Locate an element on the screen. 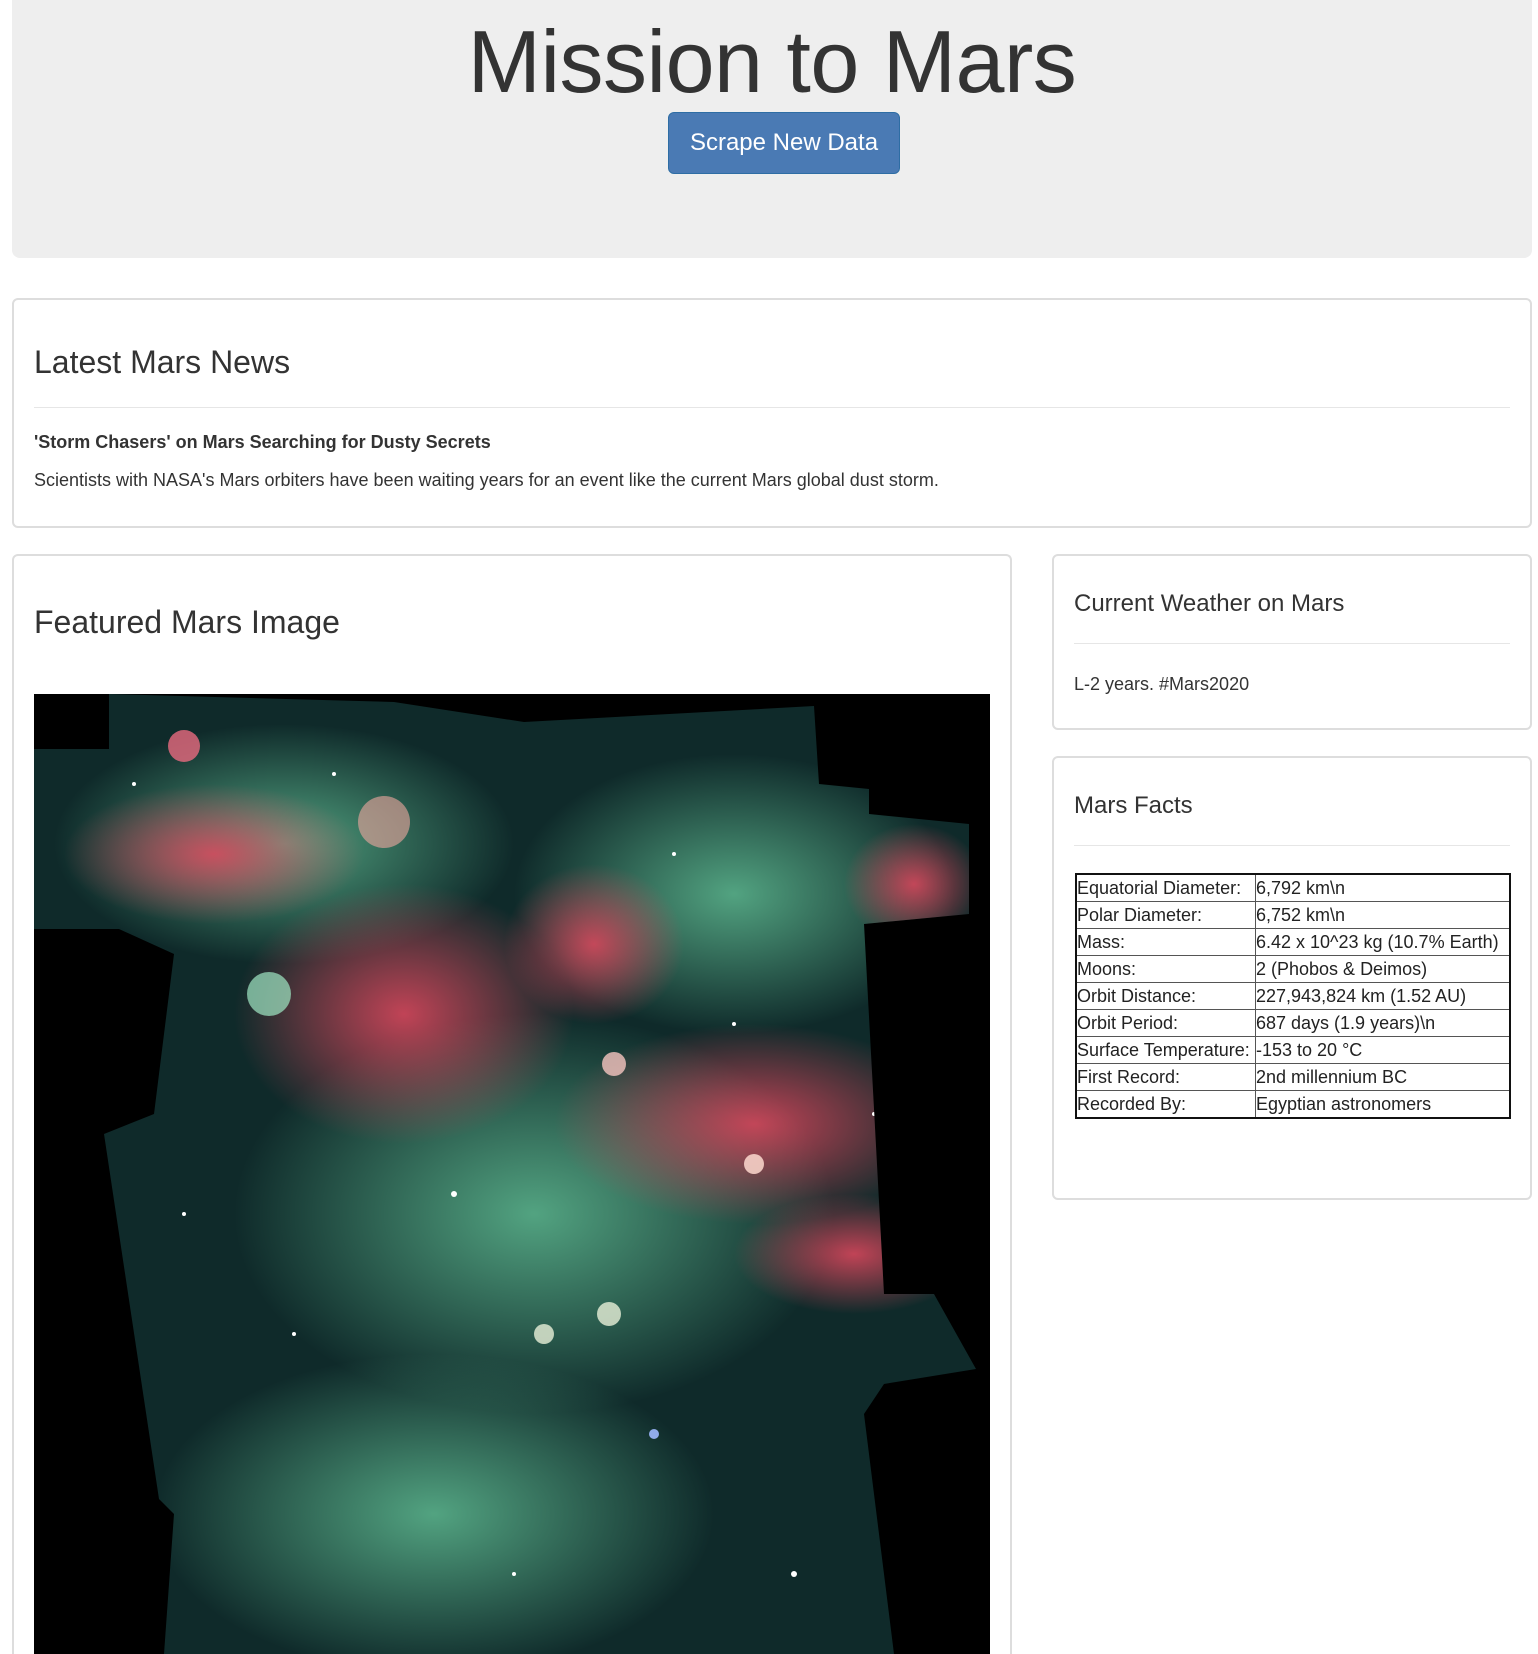 The height and width of the screenshot is (1654, 1538). weather-text: L-2 years. #Mars2020 is located at coordinates (1162, 684).